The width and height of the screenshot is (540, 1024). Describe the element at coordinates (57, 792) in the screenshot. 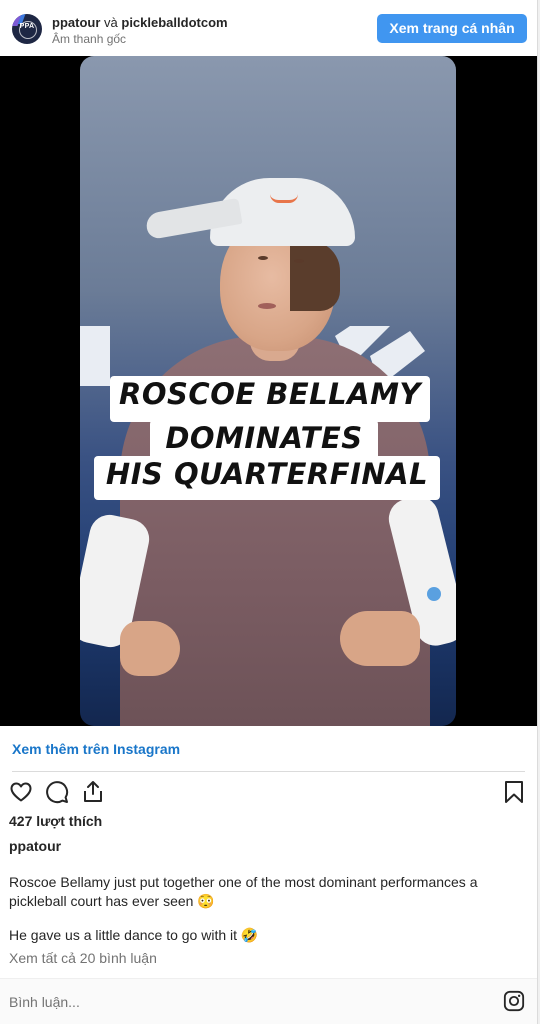

I see `comment-icon` at that location.